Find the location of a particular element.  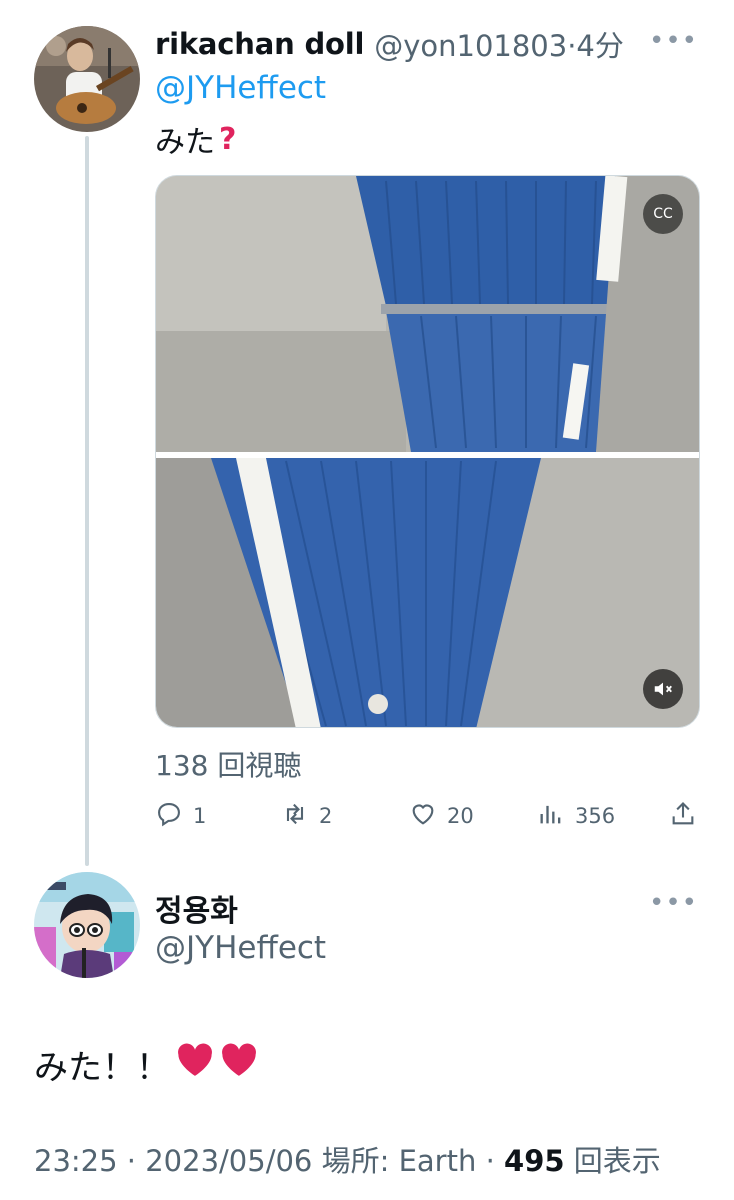

avatar-rikachan is located at coordinates (87, 79).